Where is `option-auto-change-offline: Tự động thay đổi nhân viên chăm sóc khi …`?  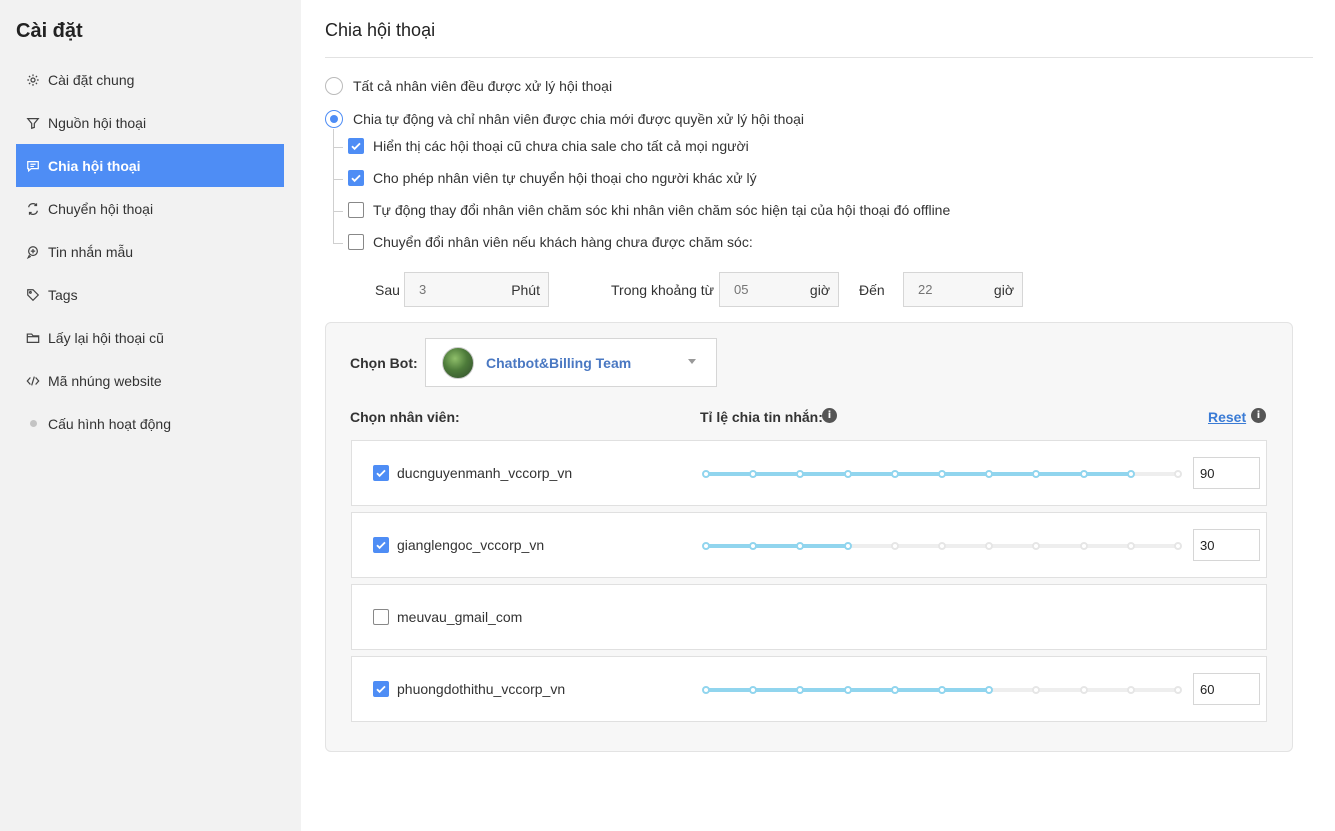
option-auto-change-offline: Tự động thay đổi nhân viên chăm sóc khi … is located at coordinates (649, 210).